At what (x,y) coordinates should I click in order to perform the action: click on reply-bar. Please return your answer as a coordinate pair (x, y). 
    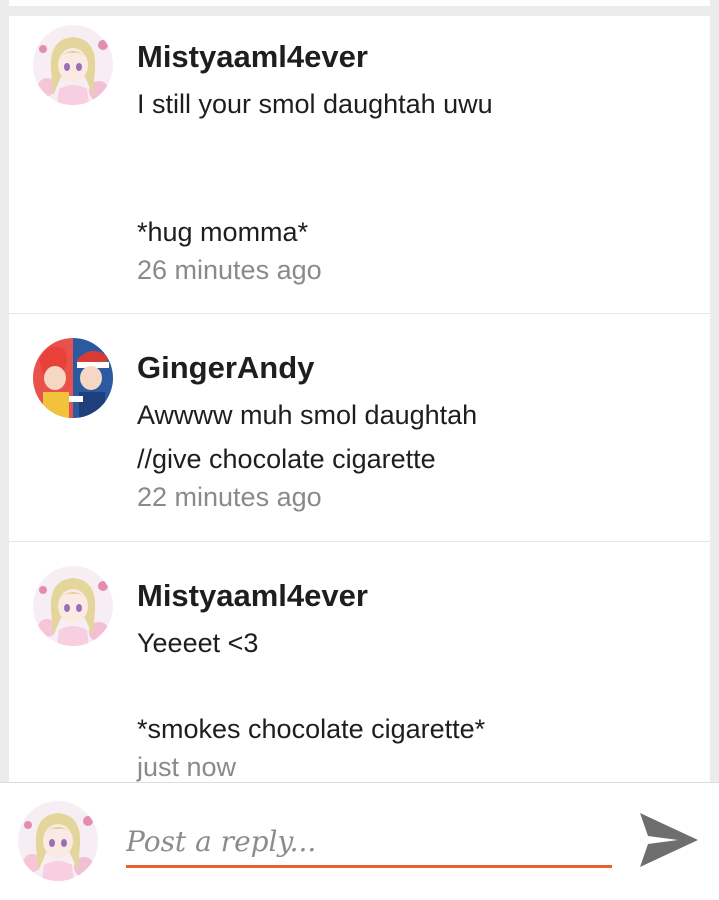
    Looking at the image, I should click on (359, 841).